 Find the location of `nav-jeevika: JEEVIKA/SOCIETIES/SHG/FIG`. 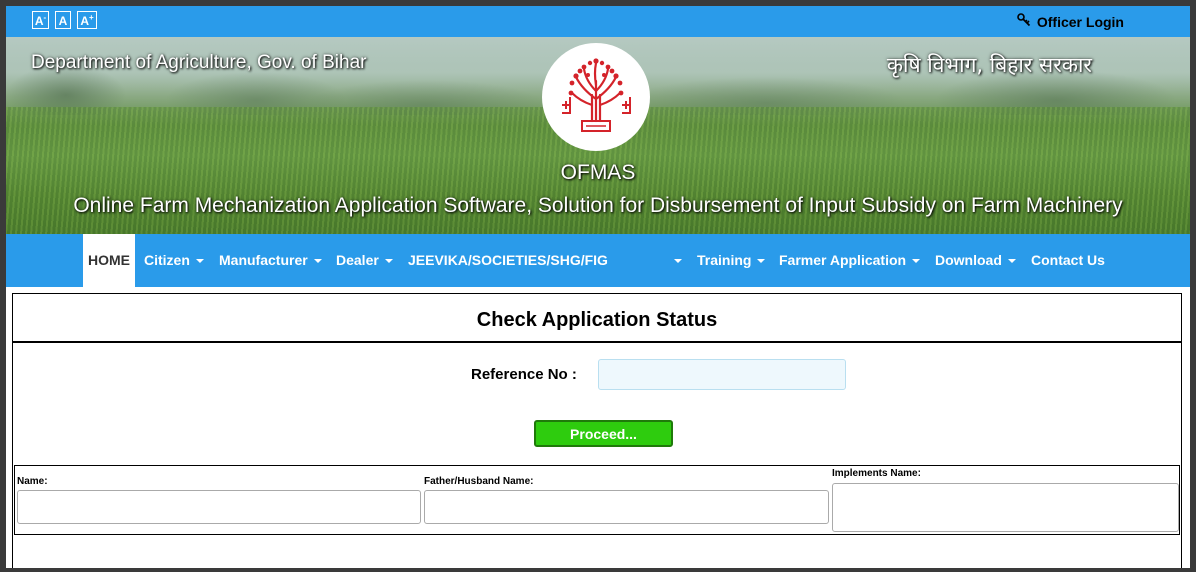

nav-jeevika: JEEVIKA/SOCIETIES/SHG/FIG is located at coordinates (545, 260).